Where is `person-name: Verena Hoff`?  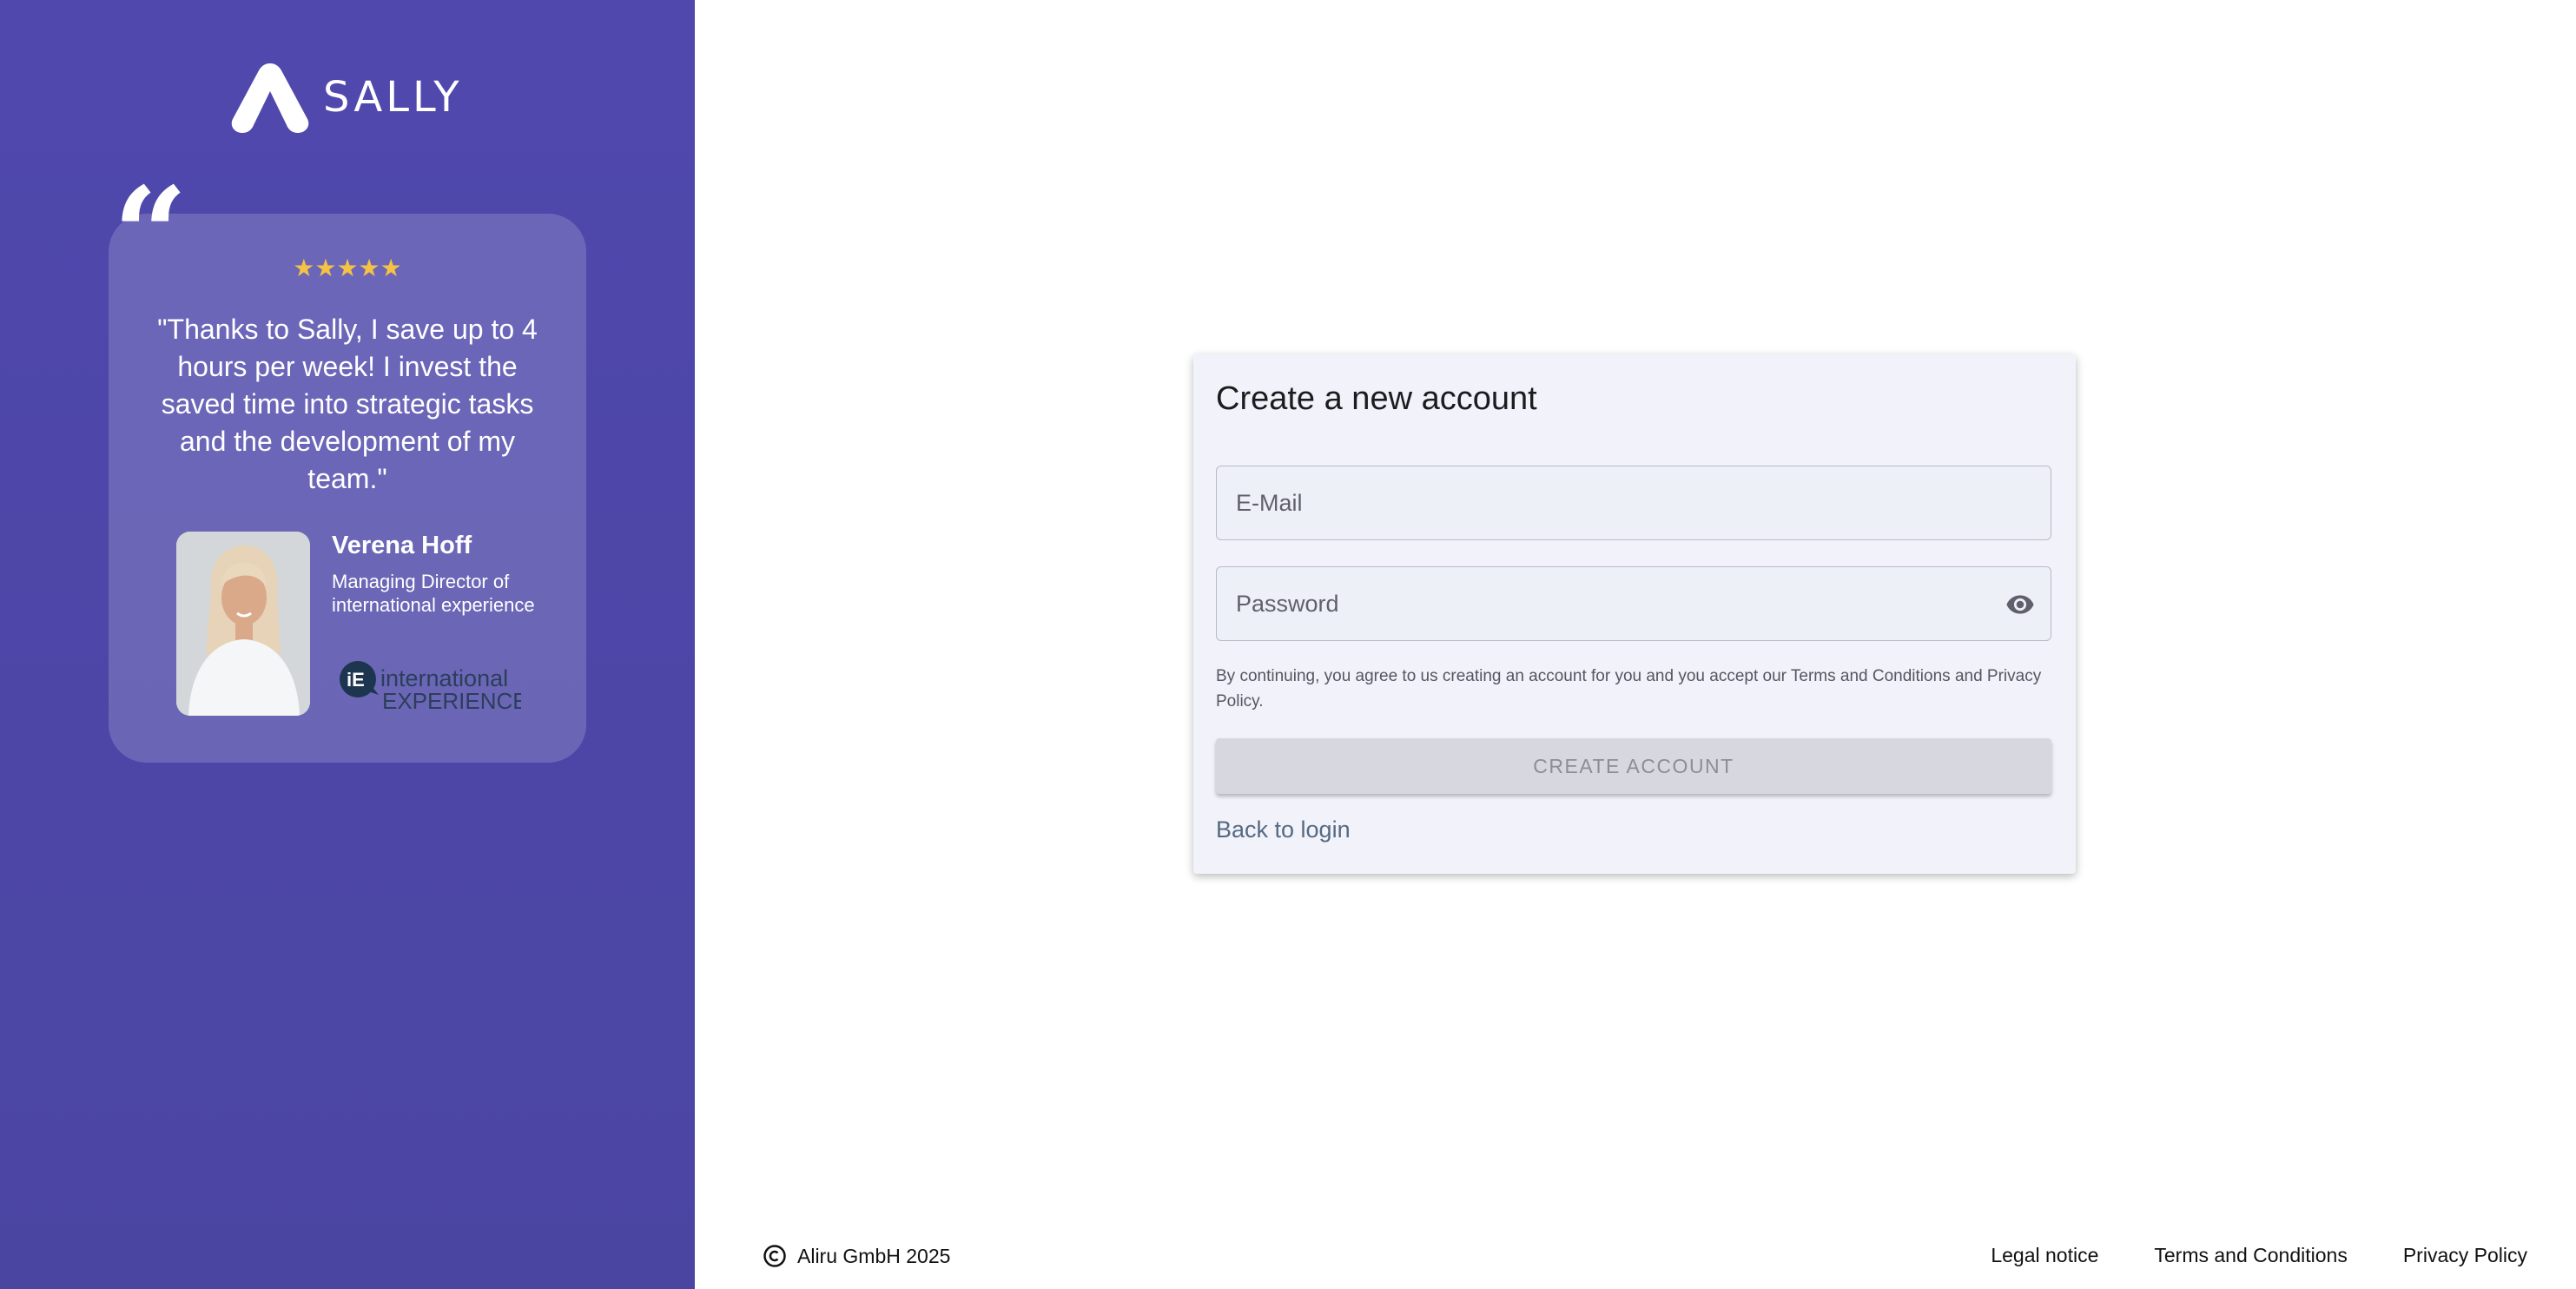
person-name: Verena Hoff is located at coordinates (402, 545).